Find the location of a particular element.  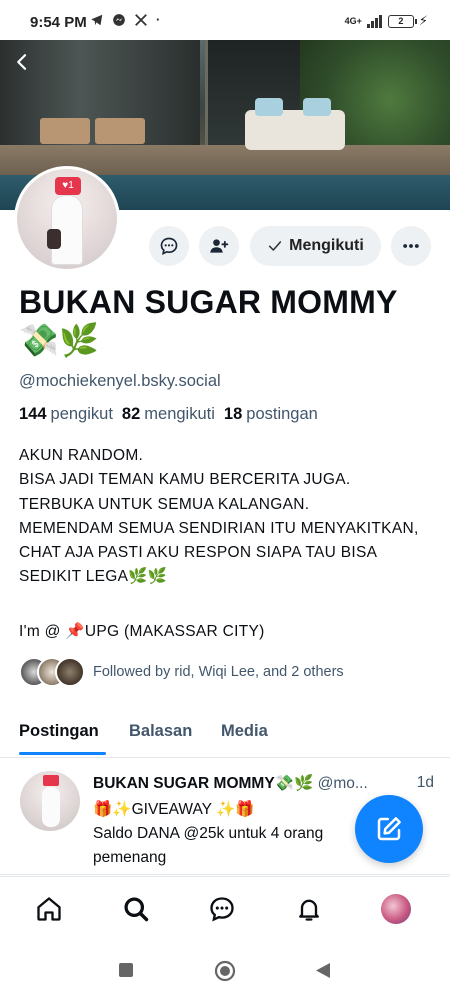

status-bar: 9:54 PM · 4G+ 2 ⚡ is located at coordinates (225, 20).